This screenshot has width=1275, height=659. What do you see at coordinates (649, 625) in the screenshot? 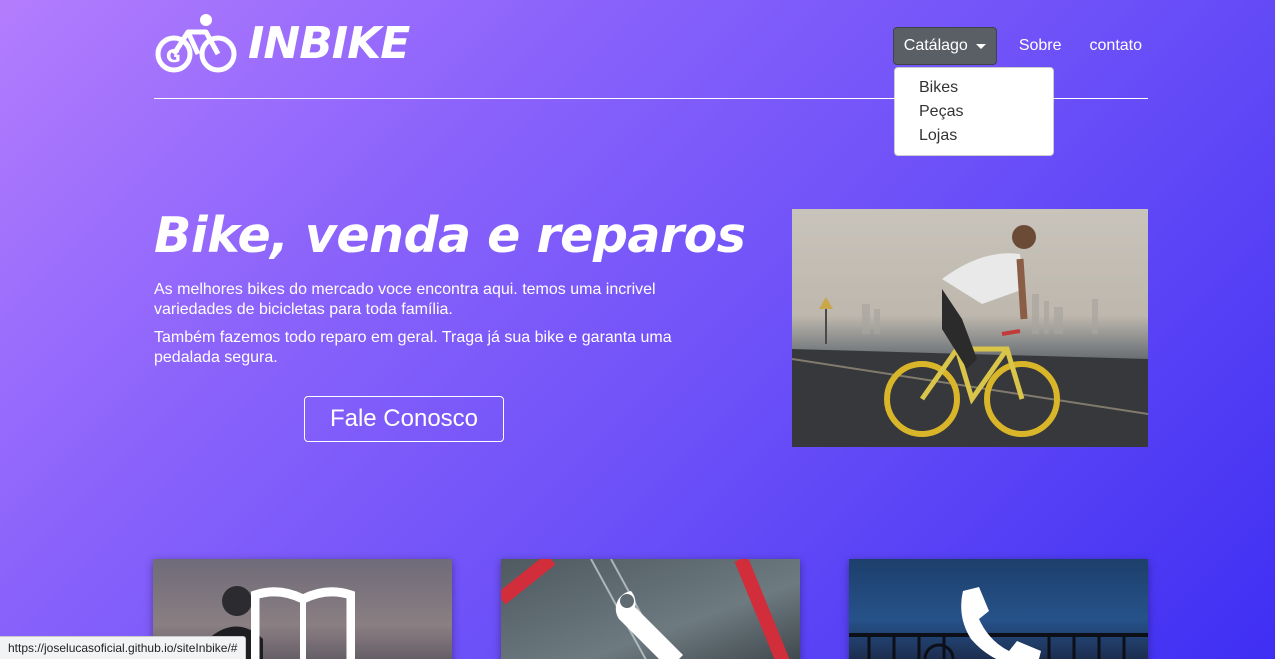
I see `wrench-icon` at bounding box center [649, 625].